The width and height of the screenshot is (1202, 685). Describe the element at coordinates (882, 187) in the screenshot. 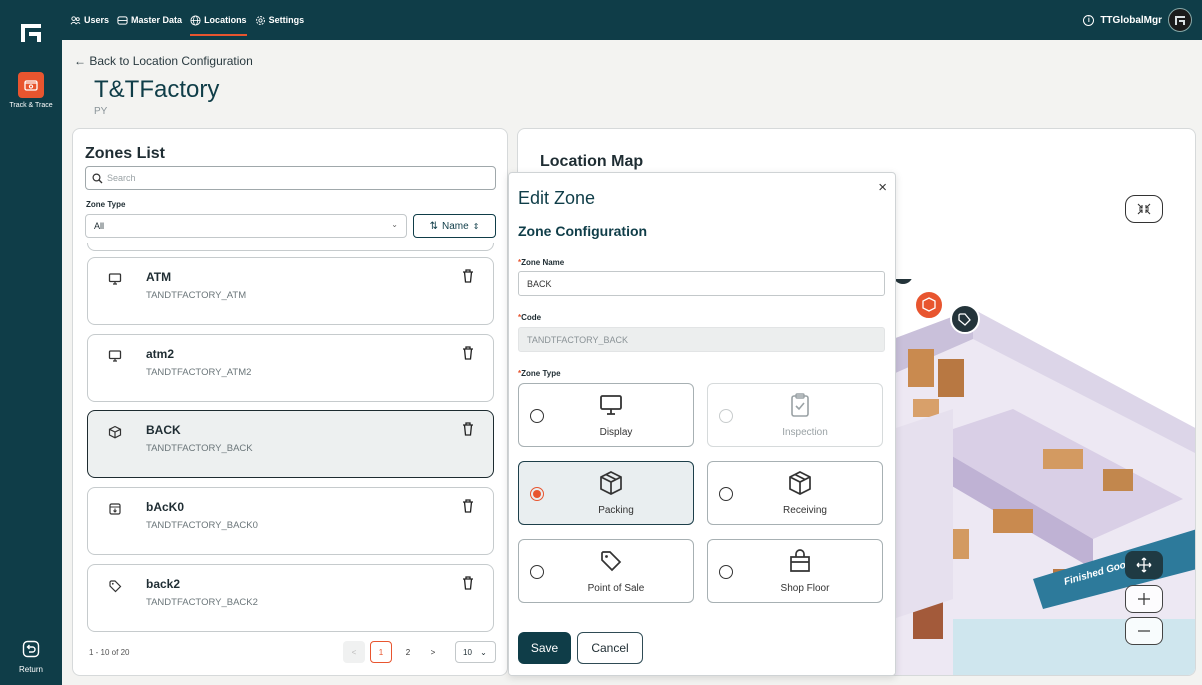

I see `close-icon: ×` at that location.